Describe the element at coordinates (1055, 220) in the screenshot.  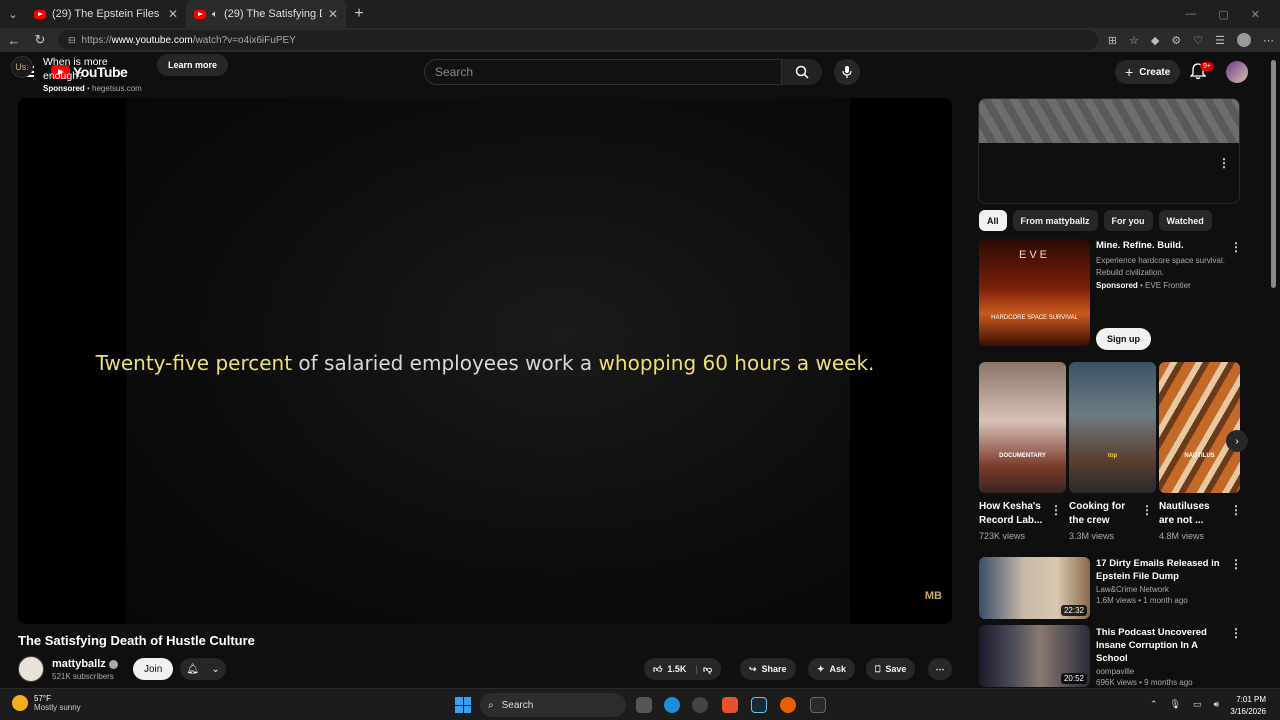
I see `chip-from-channel: From mattyballz` at that location.